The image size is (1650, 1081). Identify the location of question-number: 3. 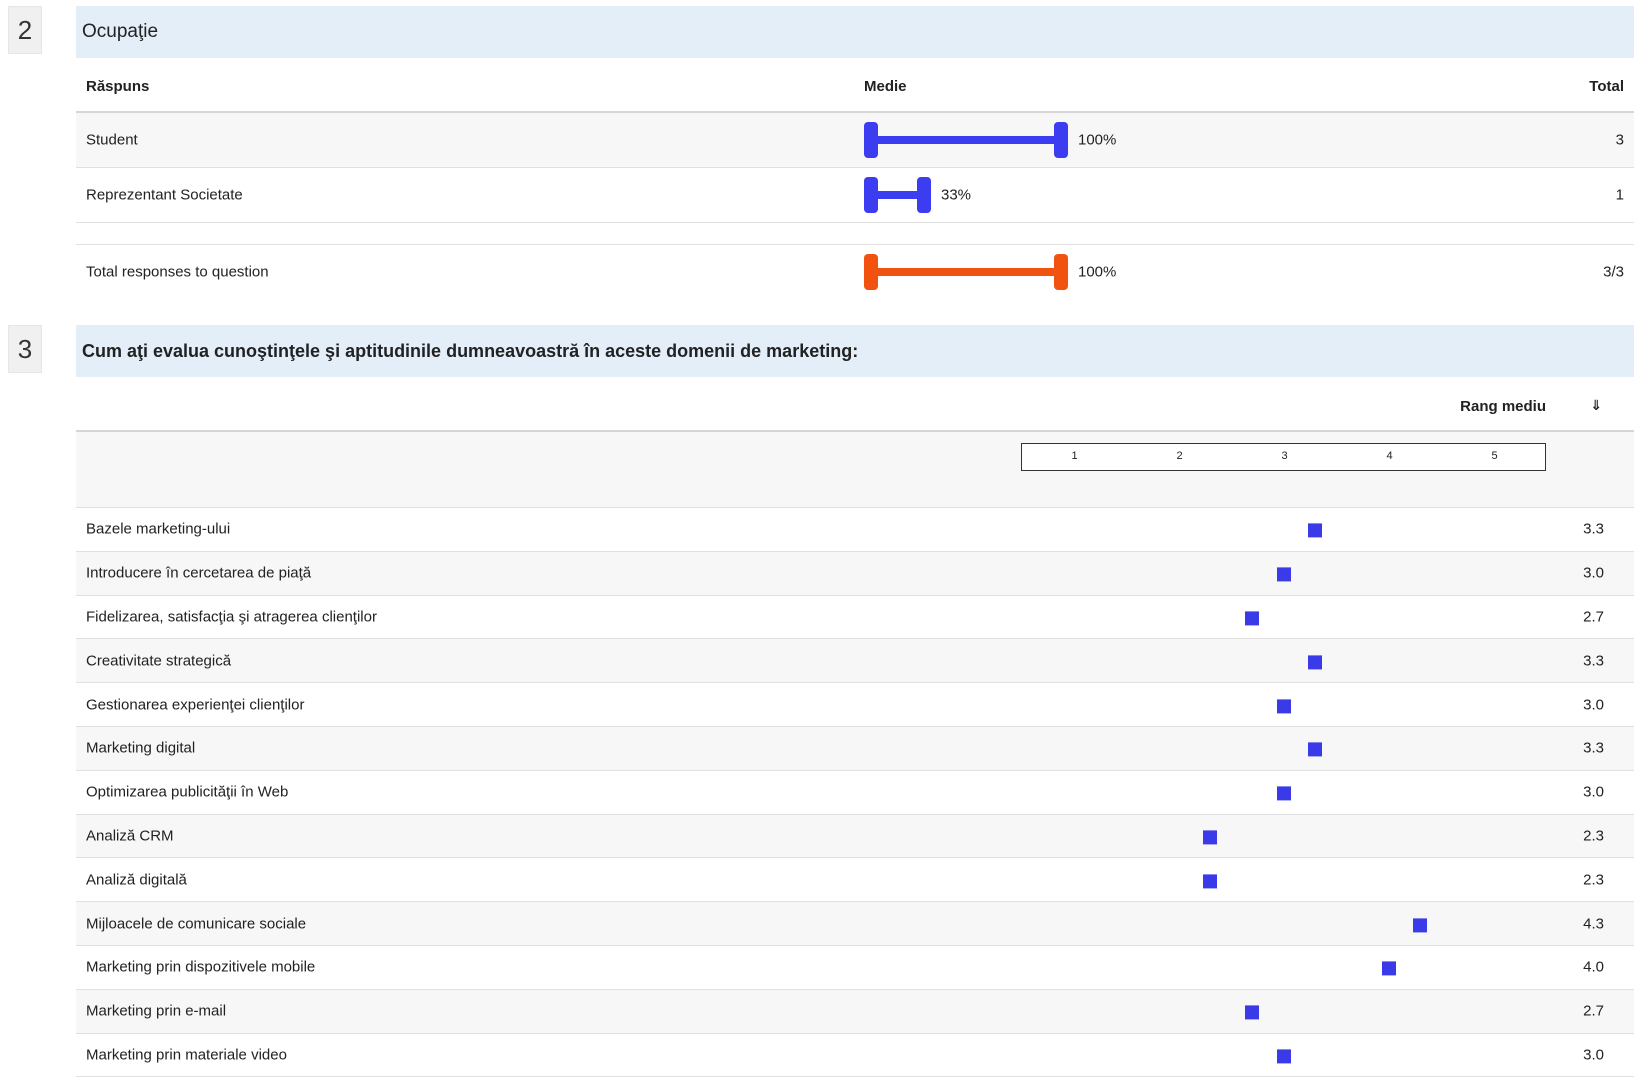
(25, 349).